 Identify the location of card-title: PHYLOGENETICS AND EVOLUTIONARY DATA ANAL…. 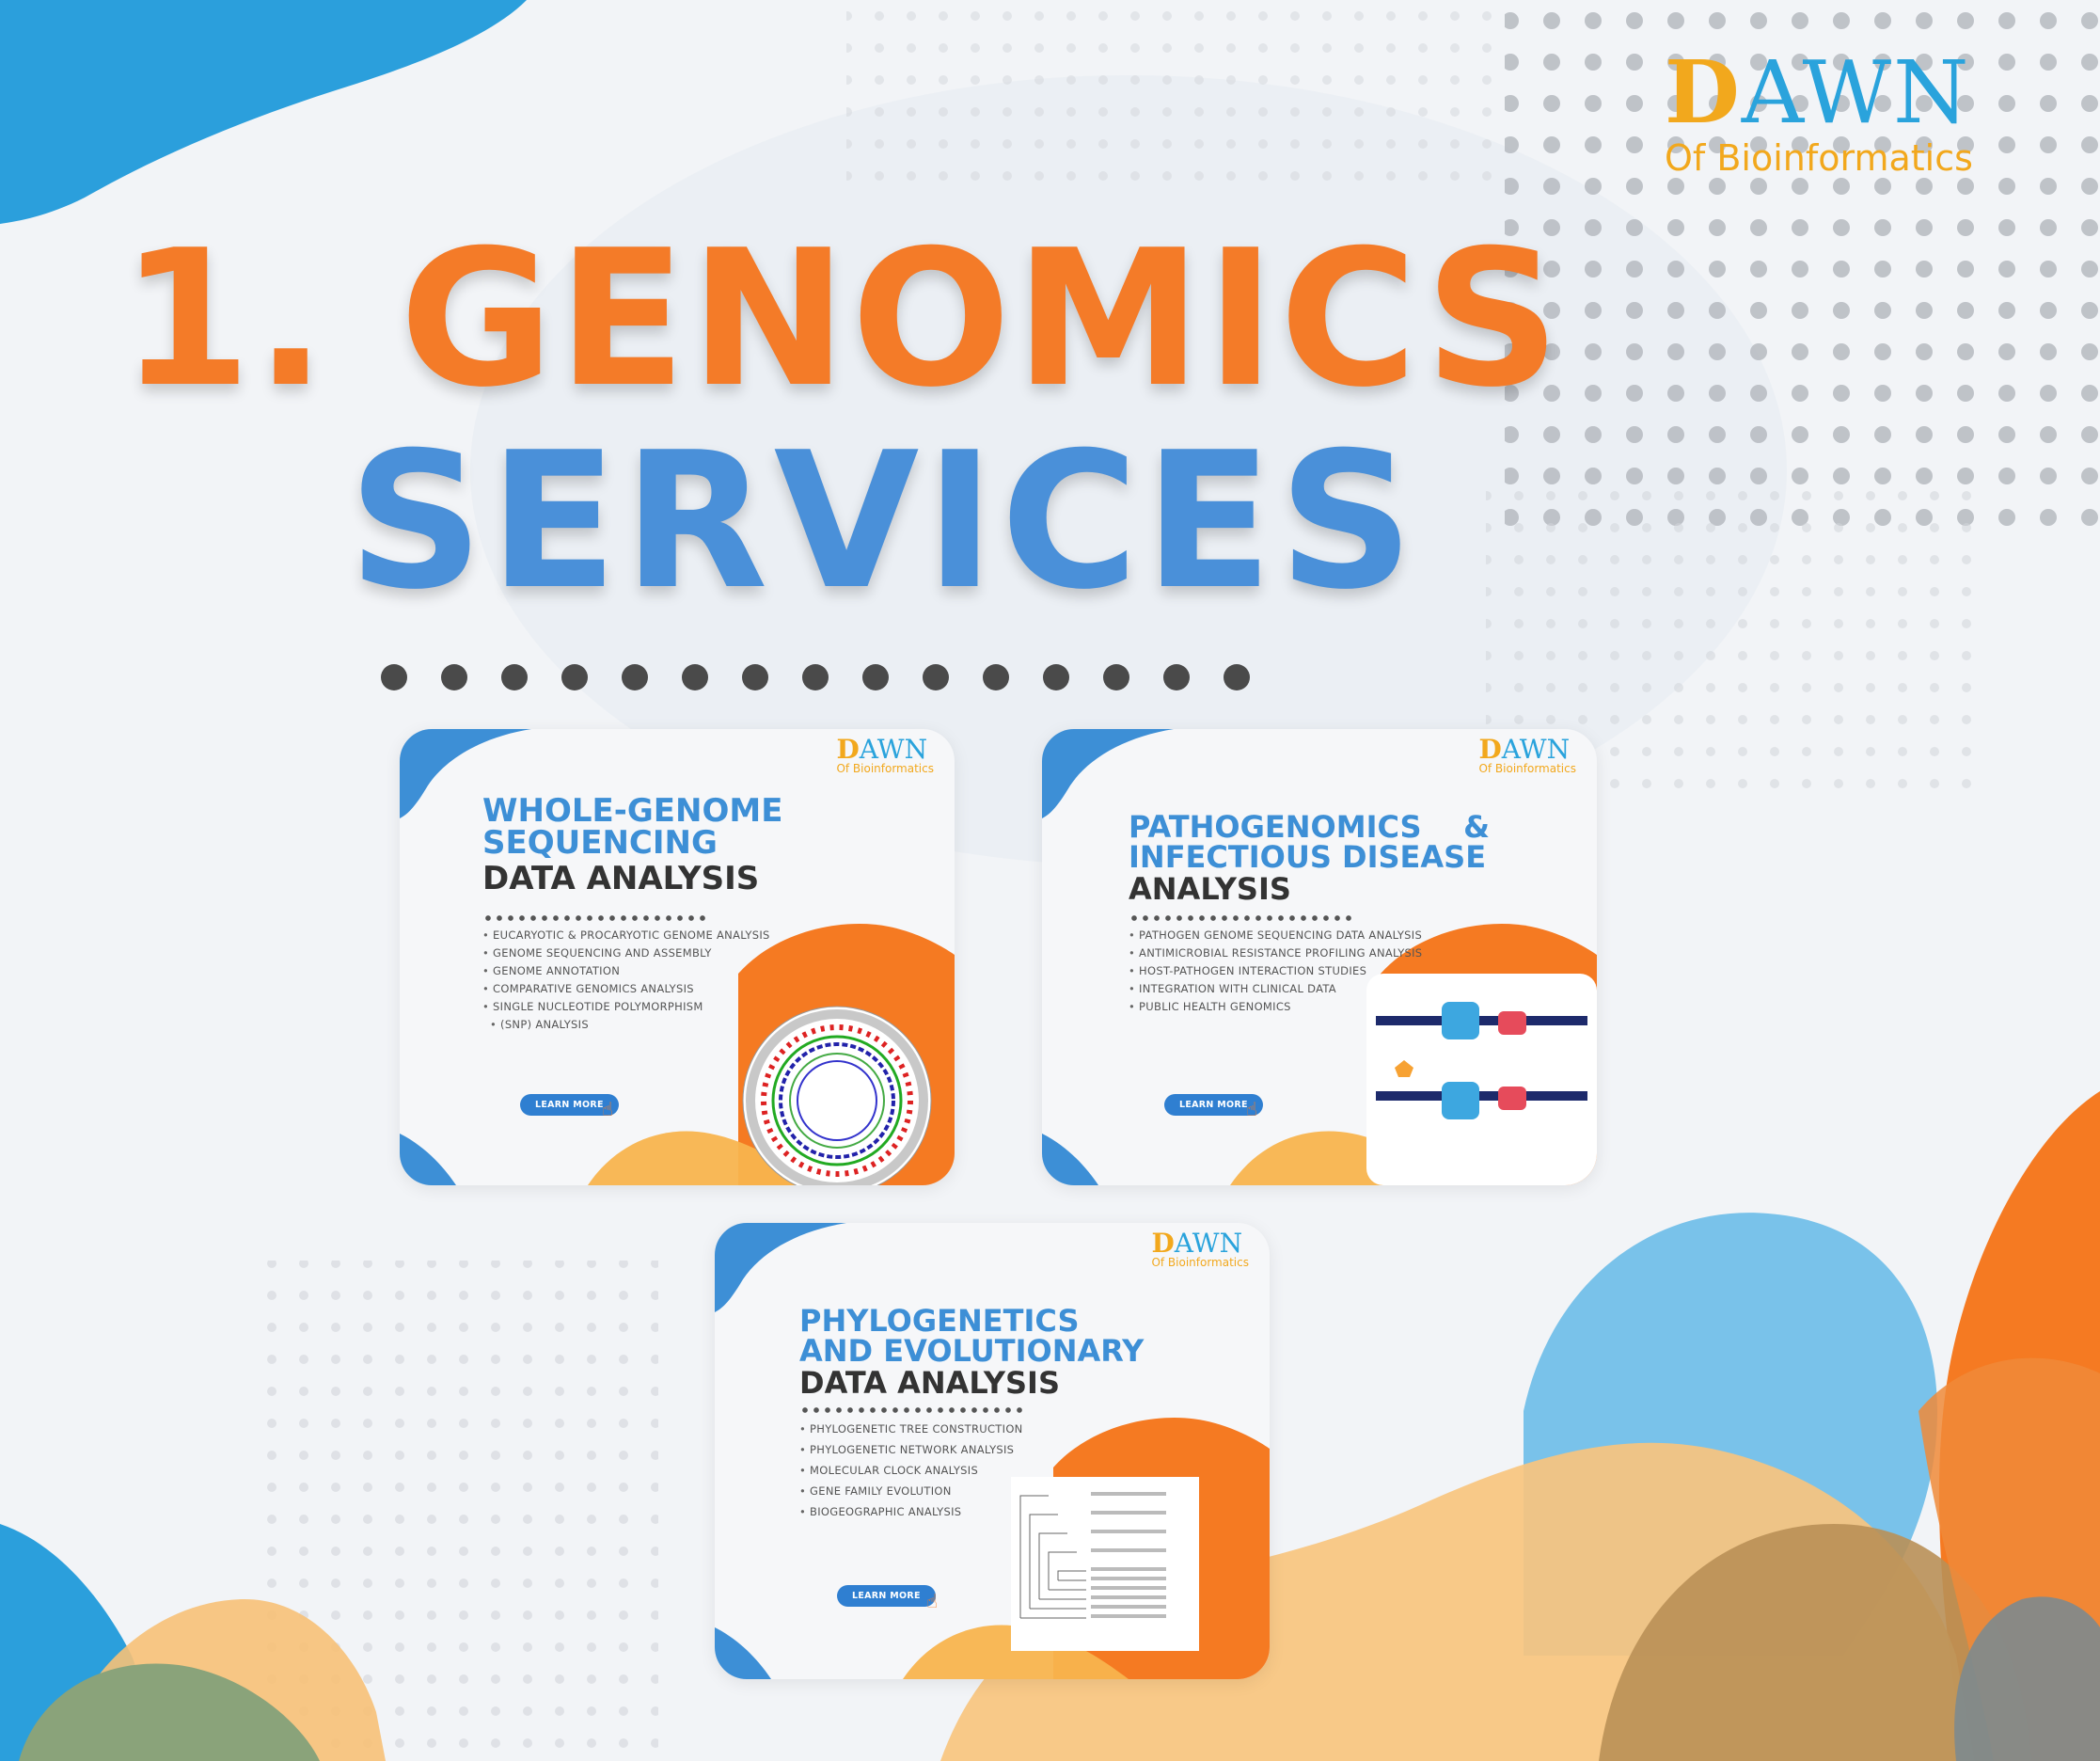
(972, 1352).